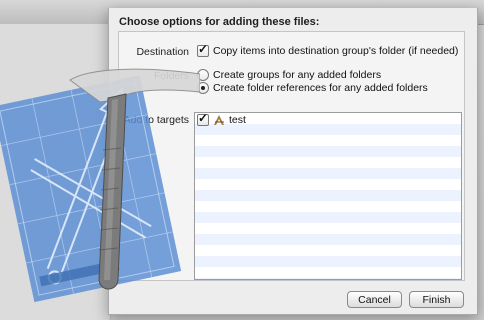 The image size is (484, 320). I want to click on folders-label: Folders, so click(171, 76).